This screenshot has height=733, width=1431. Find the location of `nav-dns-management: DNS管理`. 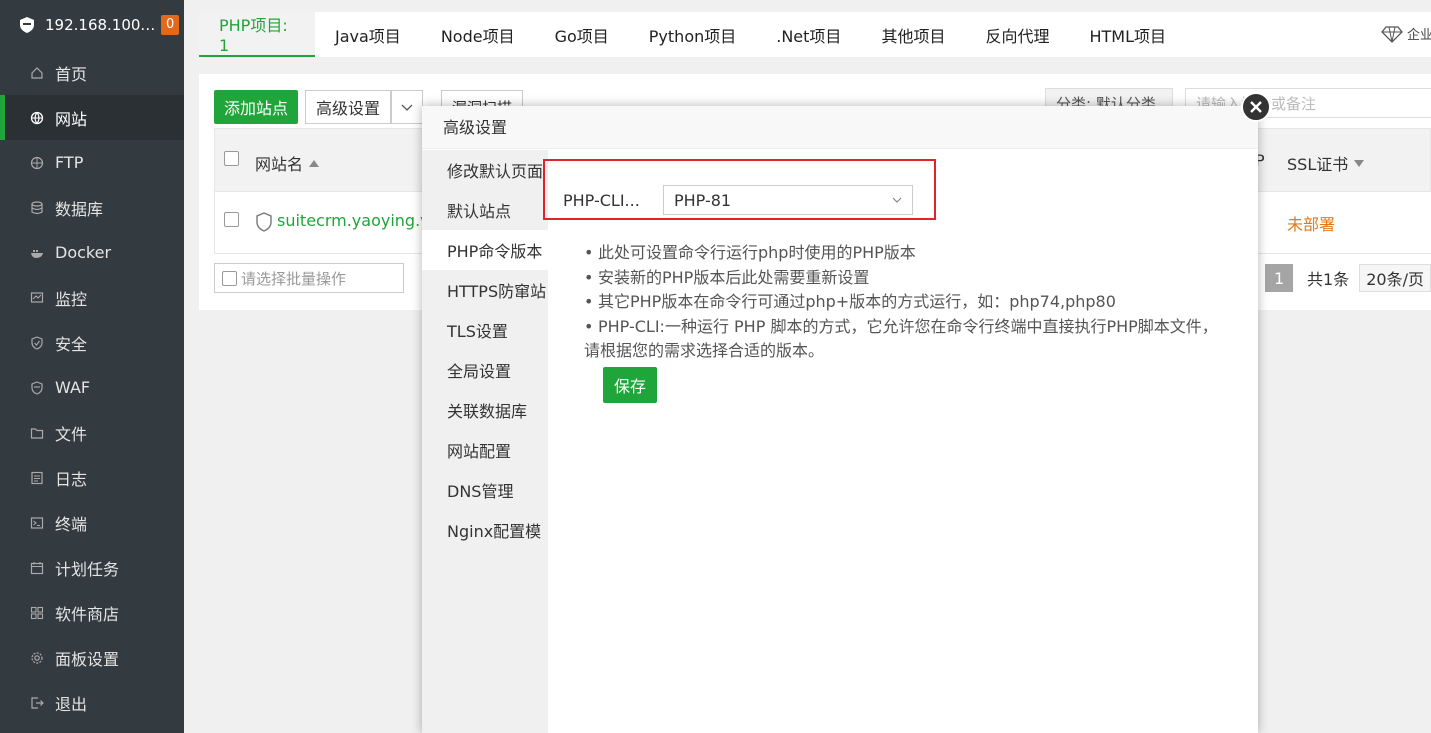

nav-dns-management: DNS管理 is located at coordinates (485, 490).